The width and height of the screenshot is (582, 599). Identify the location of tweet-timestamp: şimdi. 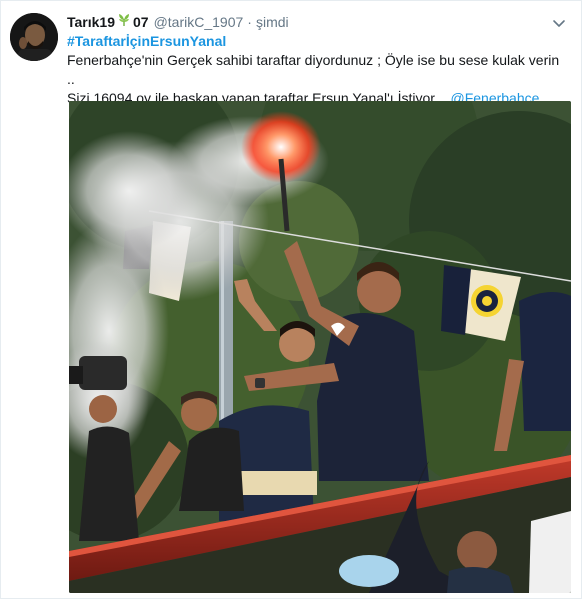
(272, 22).